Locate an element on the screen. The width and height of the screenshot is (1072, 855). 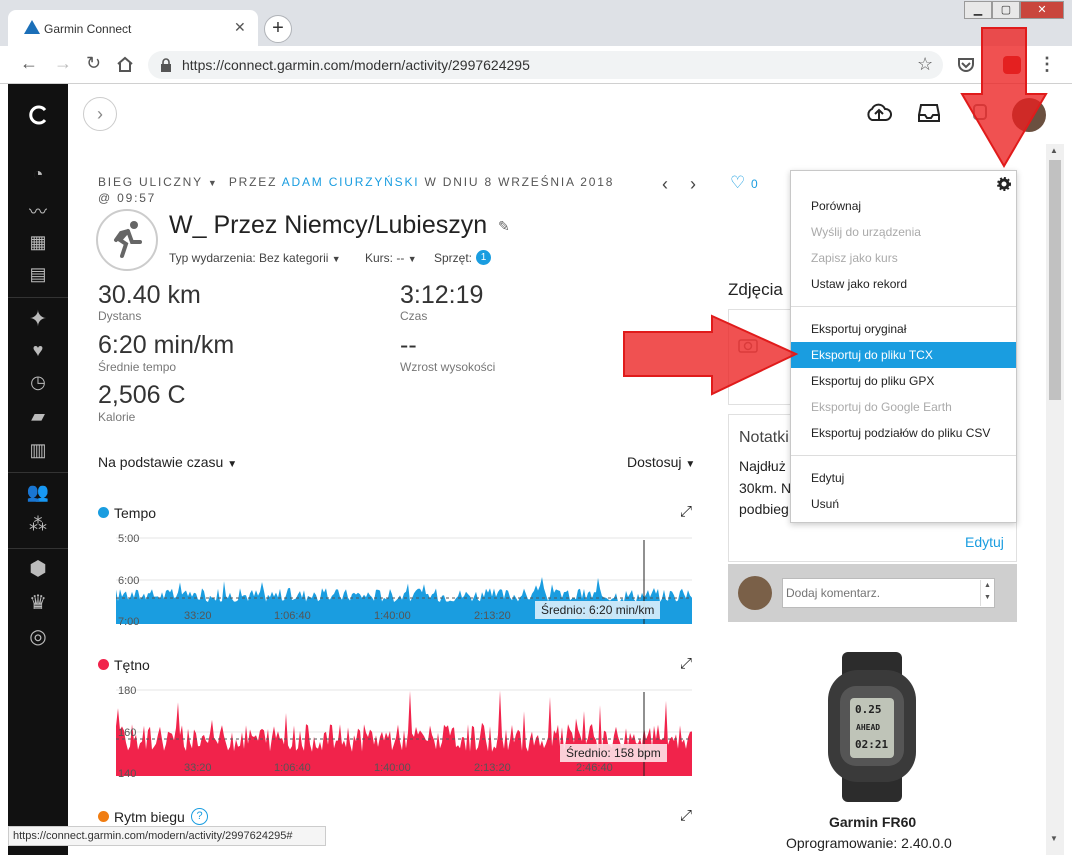
y-tick: 140 is located at coordinates (127, 774).